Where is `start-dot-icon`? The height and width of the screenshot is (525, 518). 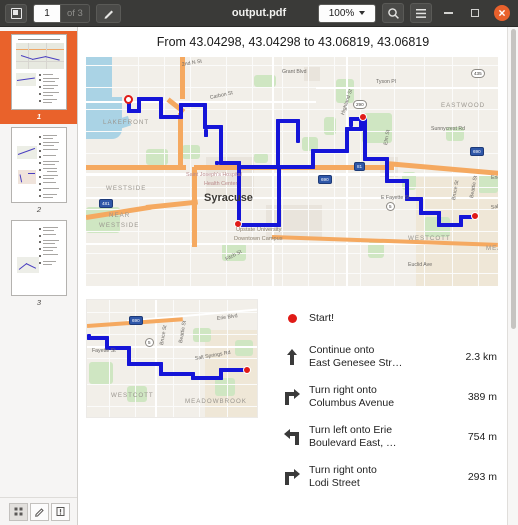 start-dot-icon is located at coordinates (292, 318).